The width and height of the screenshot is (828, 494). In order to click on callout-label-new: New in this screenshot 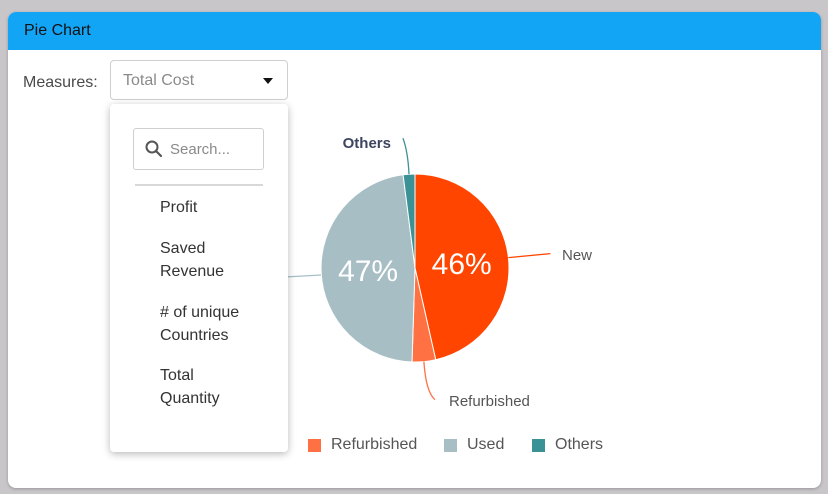, I will do `click(577, 255)`.